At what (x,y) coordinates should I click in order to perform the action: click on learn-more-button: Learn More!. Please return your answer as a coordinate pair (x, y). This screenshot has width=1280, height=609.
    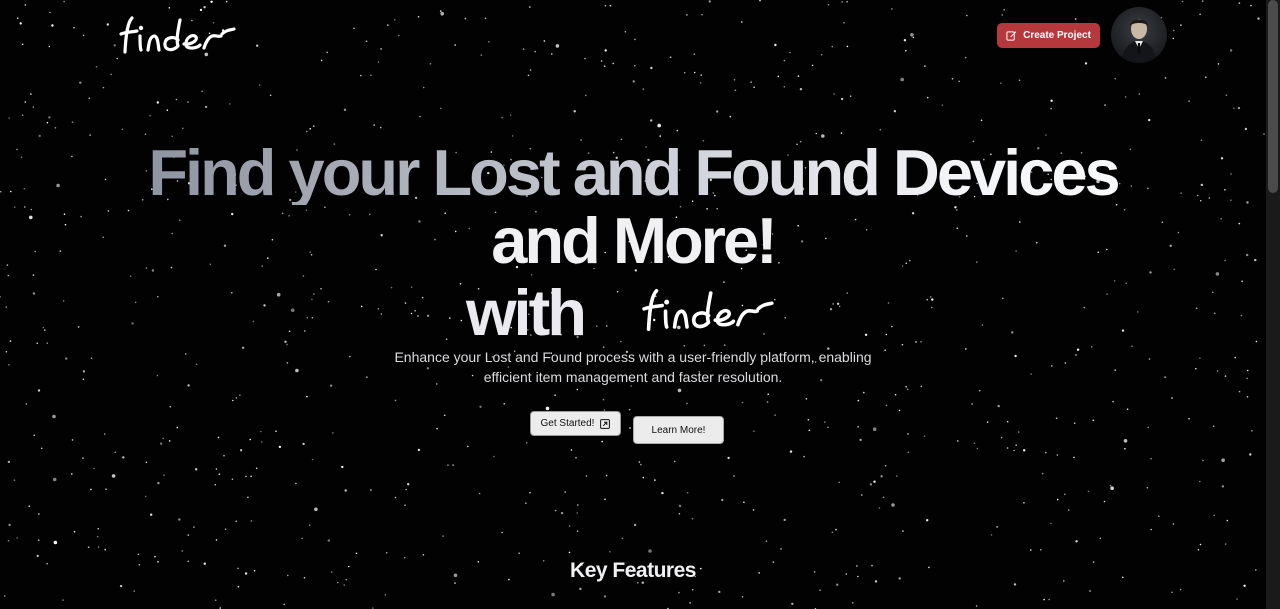
    Looking at the image, I should click on (678, 430).